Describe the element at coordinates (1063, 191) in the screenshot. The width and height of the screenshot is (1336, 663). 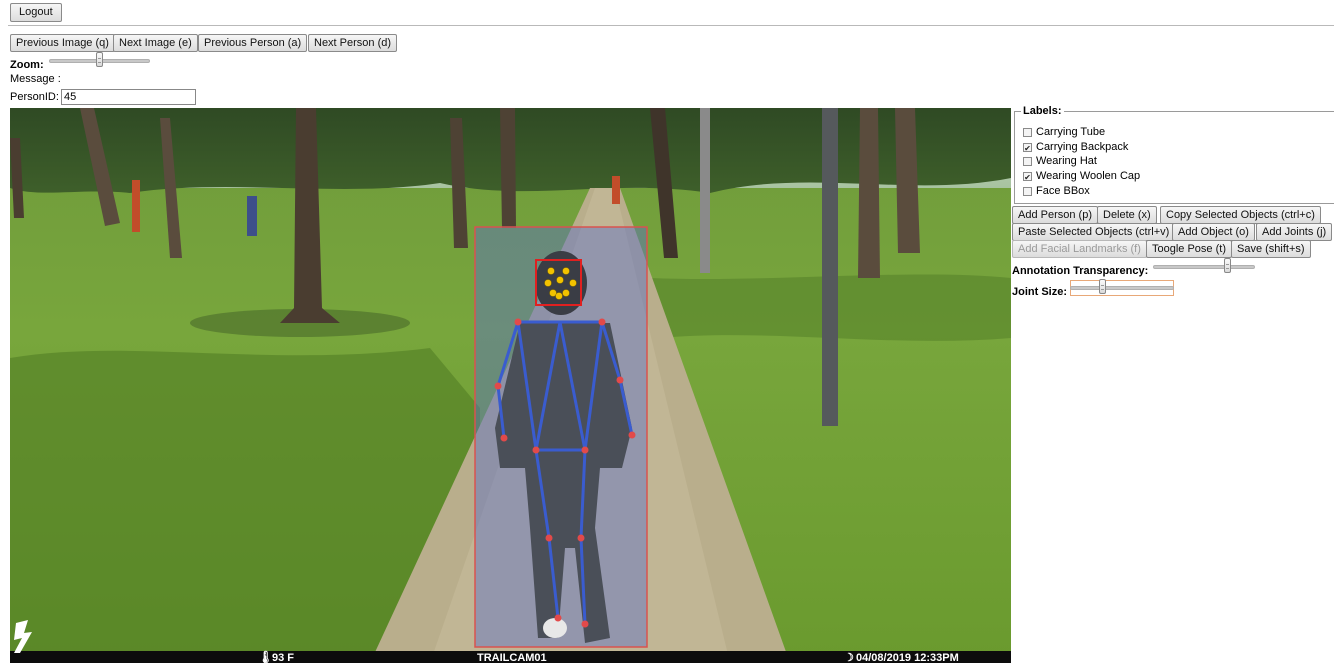
I see `label-text: Face BBox` at that location.